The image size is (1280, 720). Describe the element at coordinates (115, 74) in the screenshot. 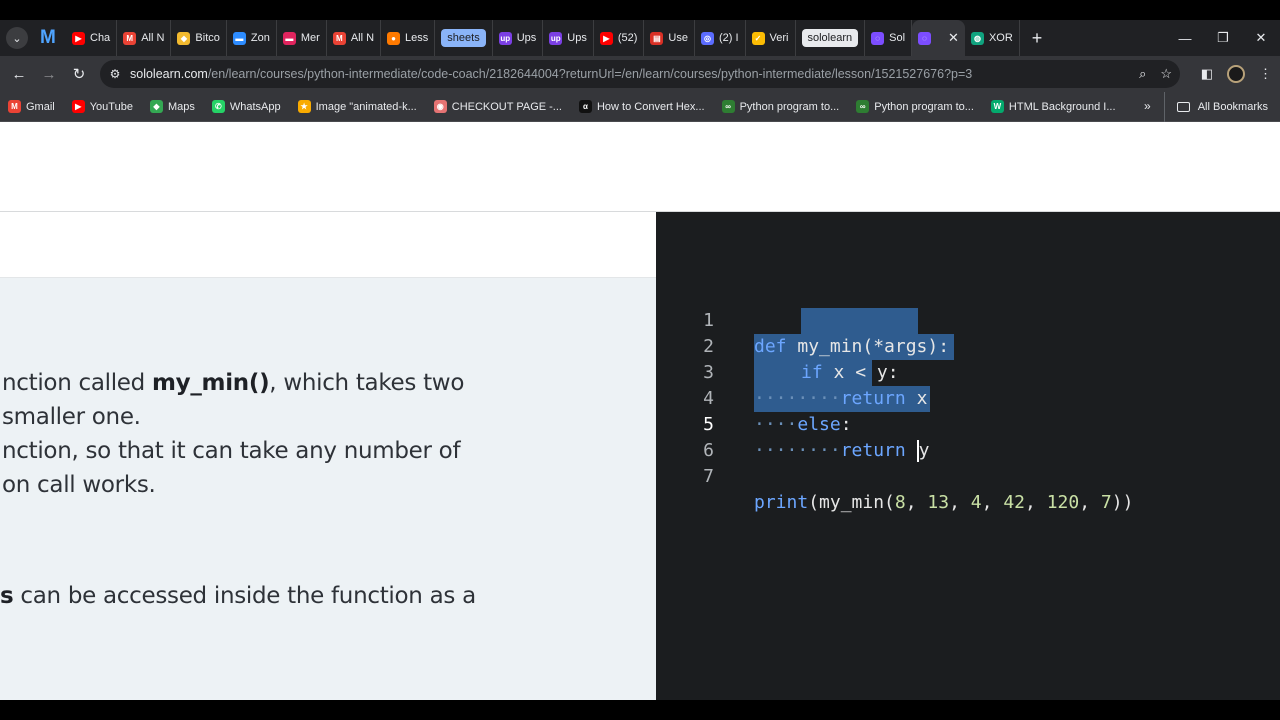

I see `site-info-icon: ⚙` at that location.